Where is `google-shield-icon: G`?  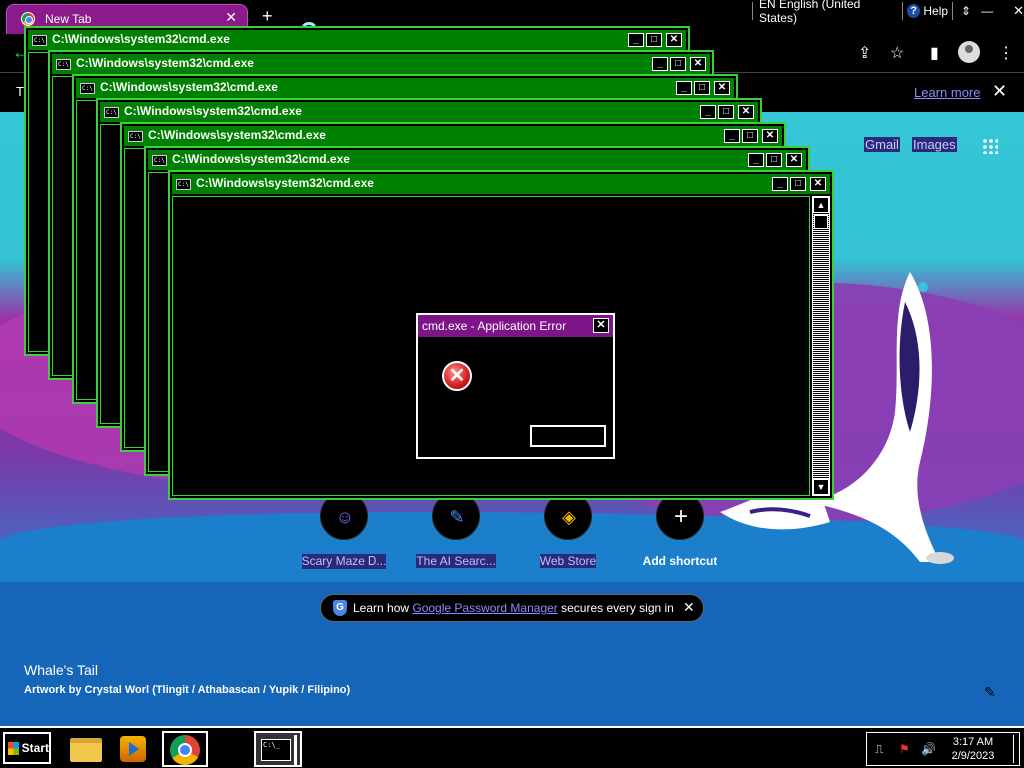
google-shield-icon: G is located at coordinates (340, 608).